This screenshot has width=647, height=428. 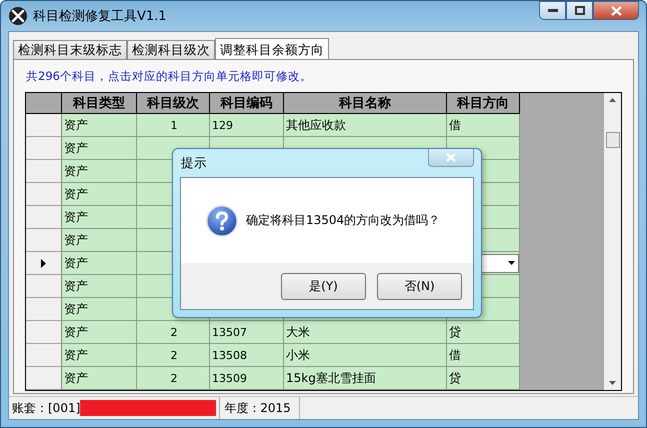 I want to click on table-cell: 1, so click(x=173, y=125).